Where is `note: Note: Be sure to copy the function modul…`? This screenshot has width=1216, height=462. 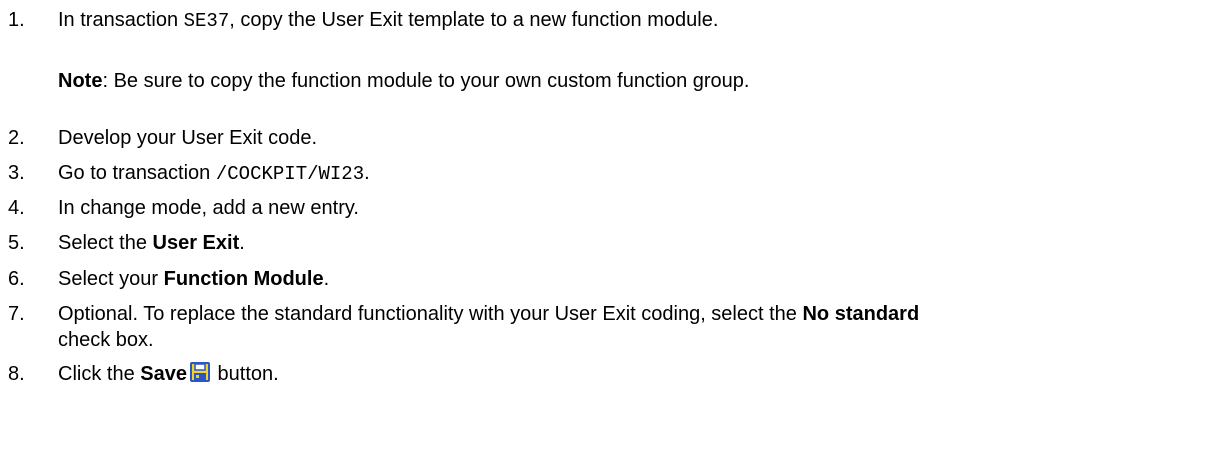 note: Note: Be sure to copy the function modul… is located at coordinates (403, 81).